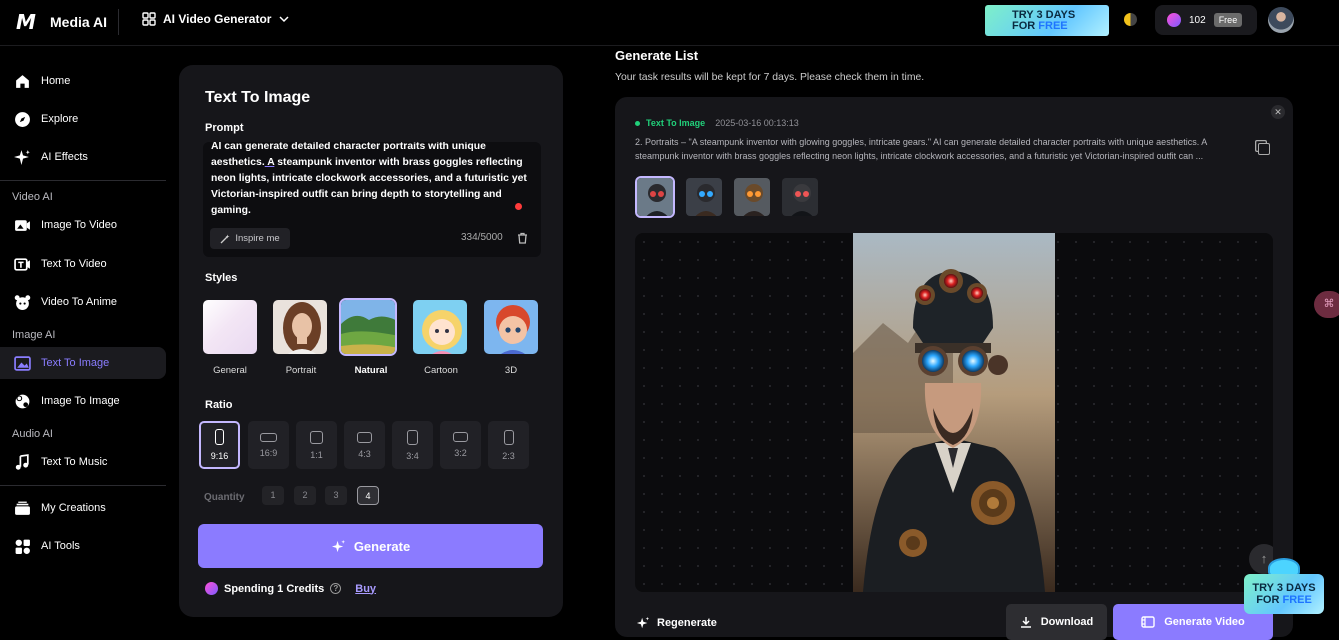 This screenshot has width=1339, height=640. I want to click on chevron-down-icon, so click(284, 19).